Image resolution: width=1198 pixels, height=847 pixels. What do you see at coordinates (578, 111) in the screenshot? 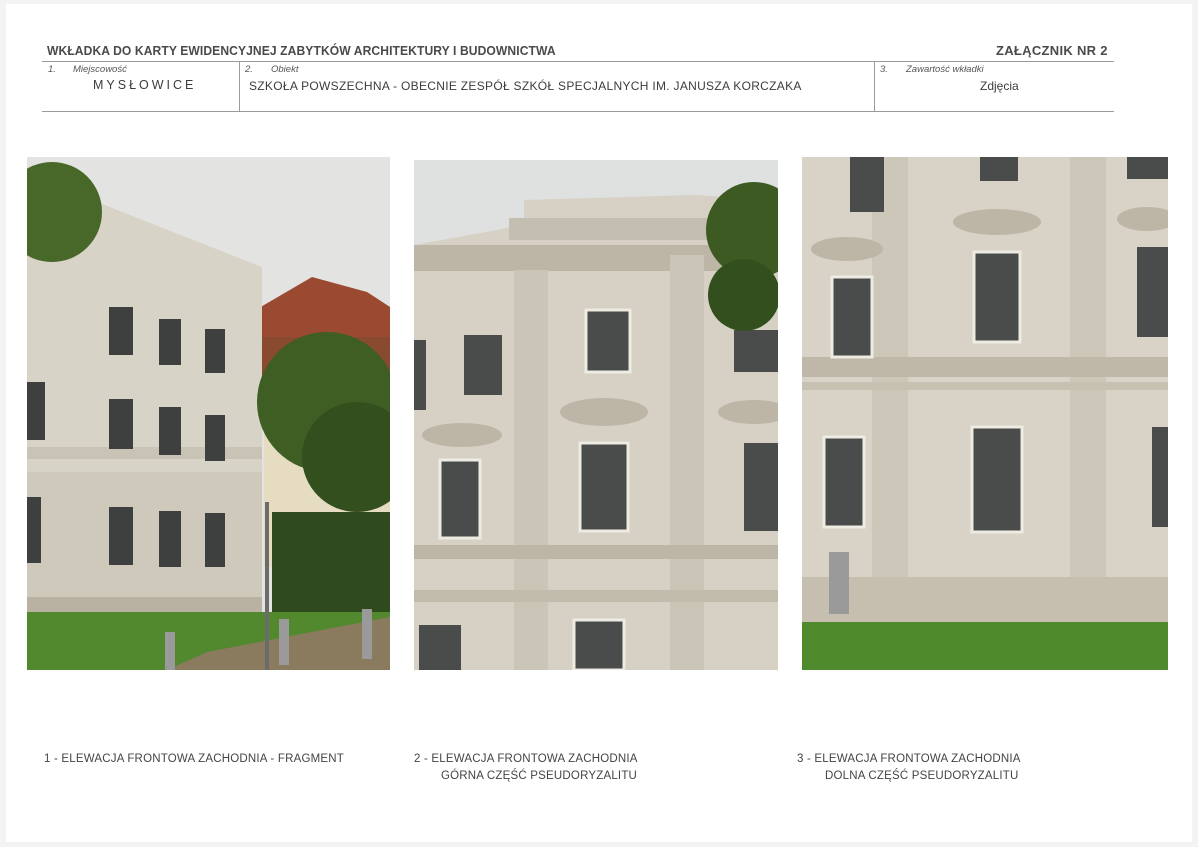
I see `header-bottom-rule` at bounding box center [578, 111].